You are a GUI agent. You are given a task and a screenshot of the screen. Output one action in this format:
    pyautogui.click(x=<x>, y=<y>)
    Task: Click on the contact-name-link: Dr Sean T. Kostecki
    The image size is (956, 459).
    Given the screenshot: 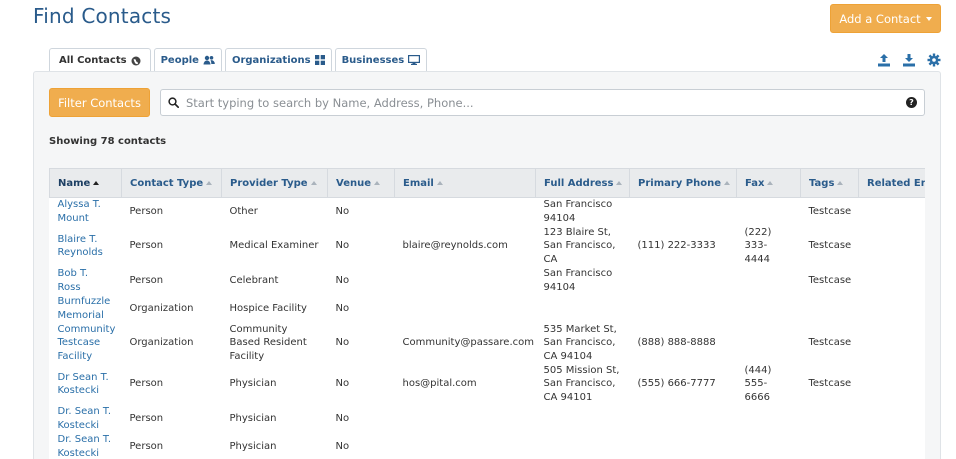 What is the action you would take?
    pyautogui.click(x=85, y=384)
    